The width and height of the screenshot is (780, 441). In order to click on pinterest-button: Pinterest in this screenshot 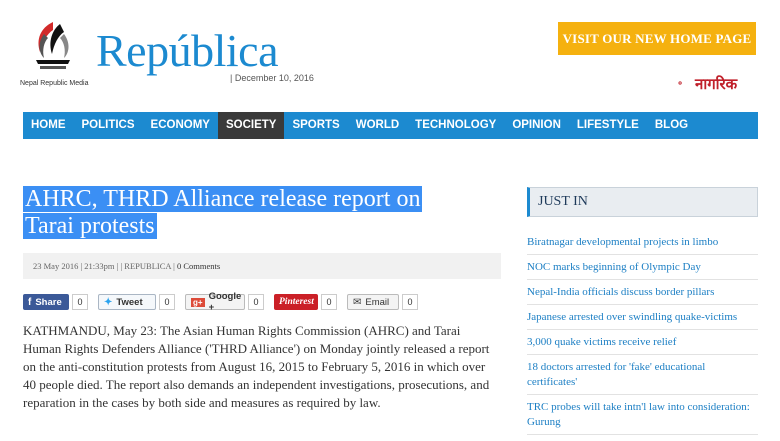, I will do `click(296, 302)`.